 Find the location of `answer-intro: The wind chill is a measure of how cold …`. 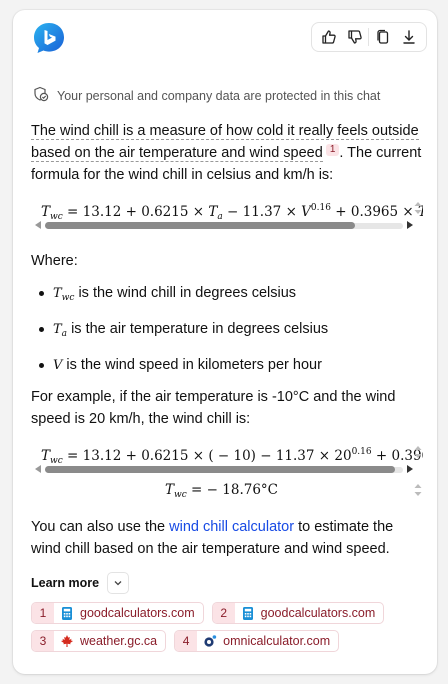

answer-intro: The wind chill is a measure of how cold … is located at coordinates (227, 153).